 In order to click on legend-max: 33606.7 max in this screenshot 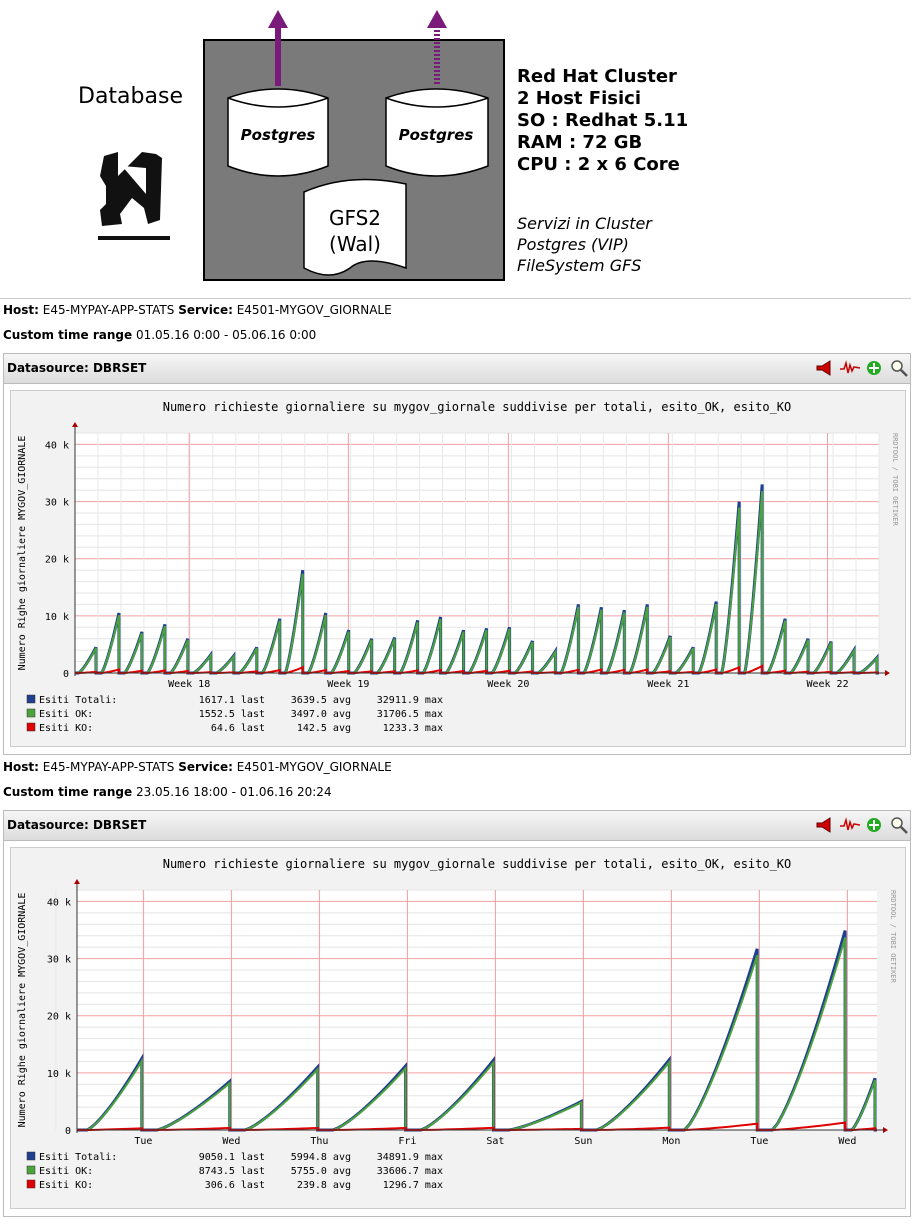, I will do `click(410, 1171)`.